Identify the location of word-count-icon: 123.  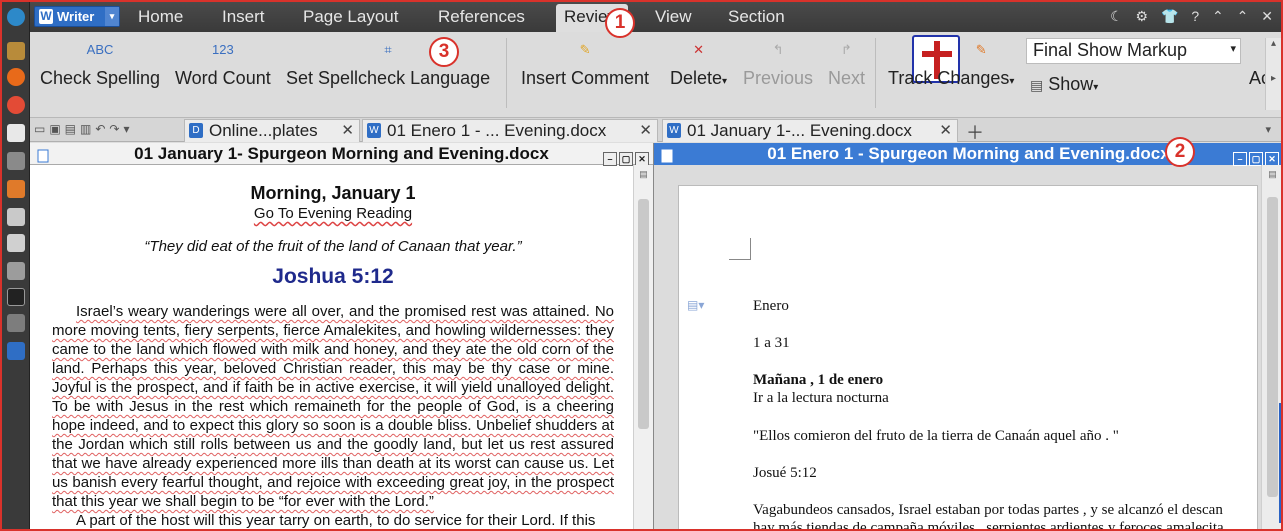
(223, 49).